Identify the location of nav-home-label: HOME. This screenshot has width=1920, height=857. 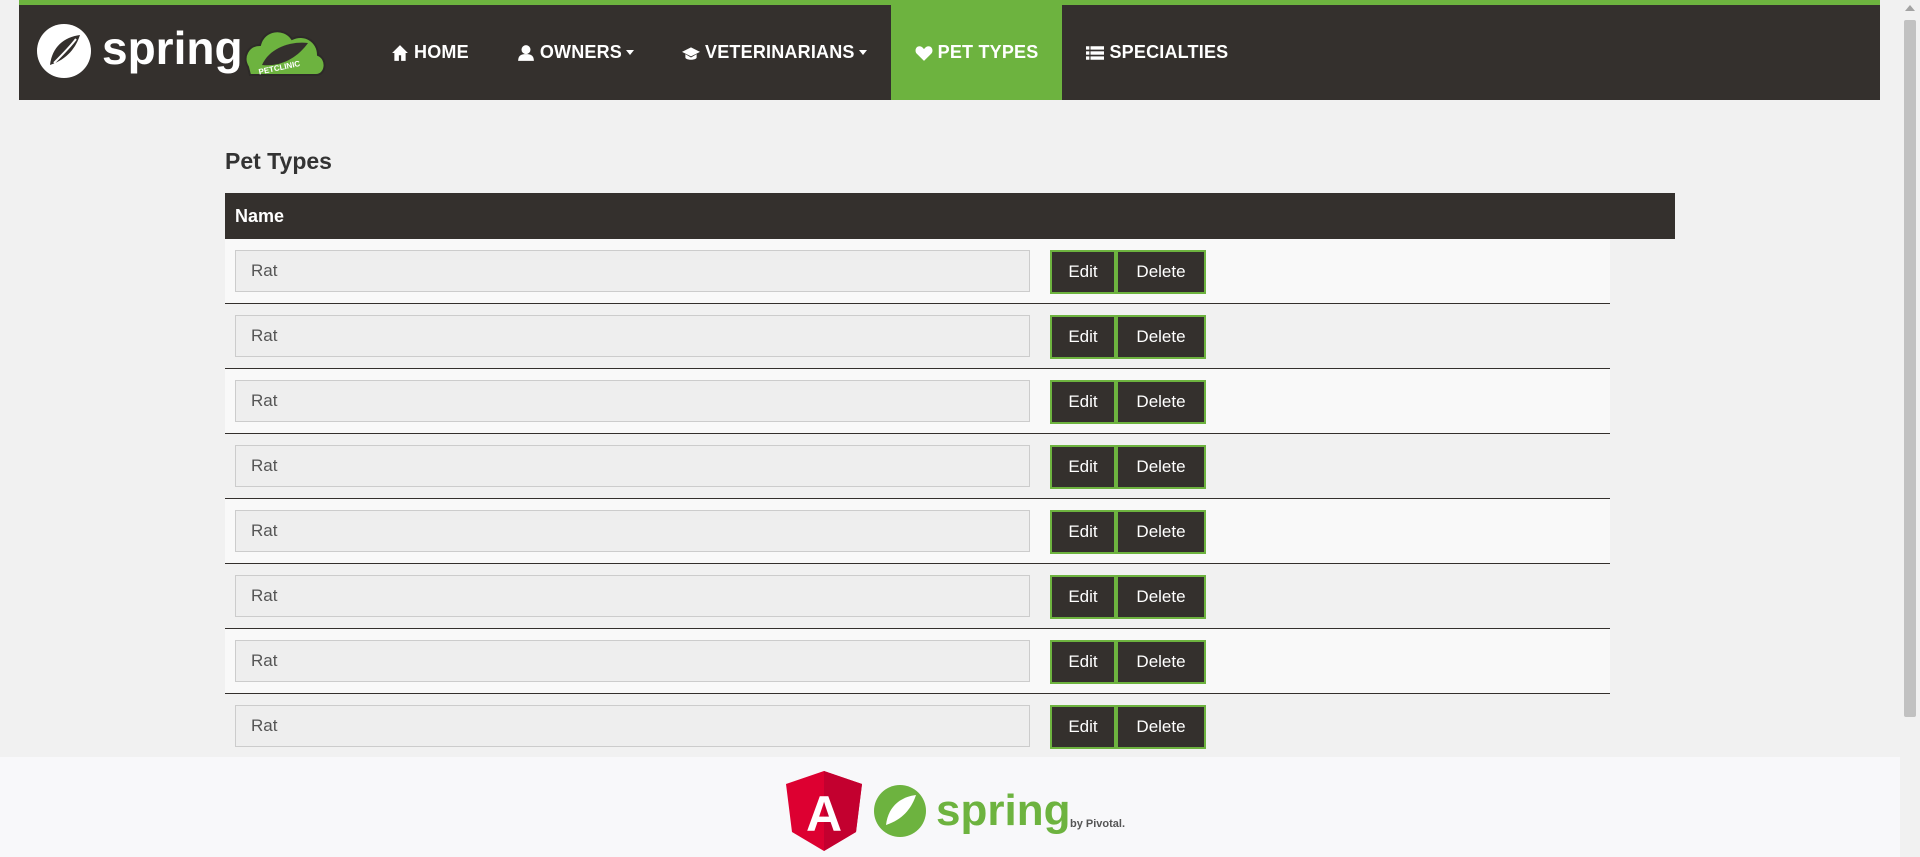
(441, 52).